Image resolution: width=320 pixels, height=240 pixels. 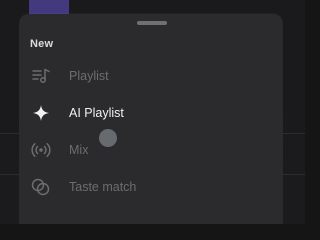 What do you see at coordinates (108, 138) in the screenshot?
I see `touch-indicator` at bounding box center [108, 138].